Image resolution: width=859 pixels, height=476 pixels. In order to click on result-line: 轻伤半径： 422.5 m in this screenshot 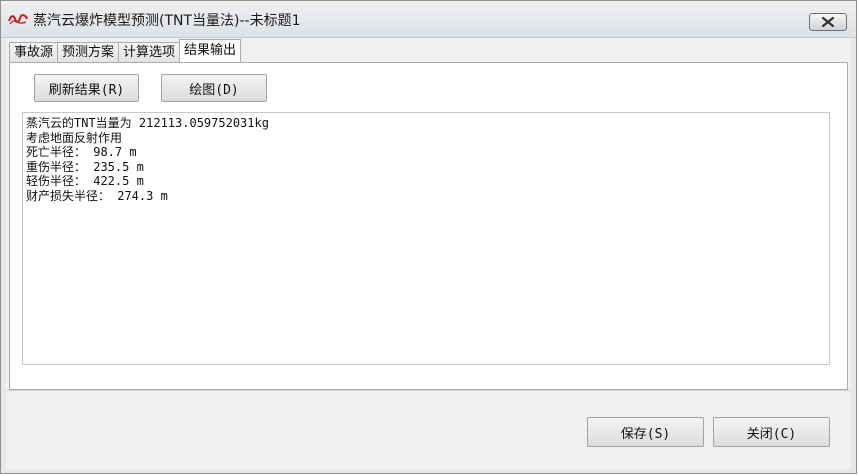, I will do `click(85, 181)`.